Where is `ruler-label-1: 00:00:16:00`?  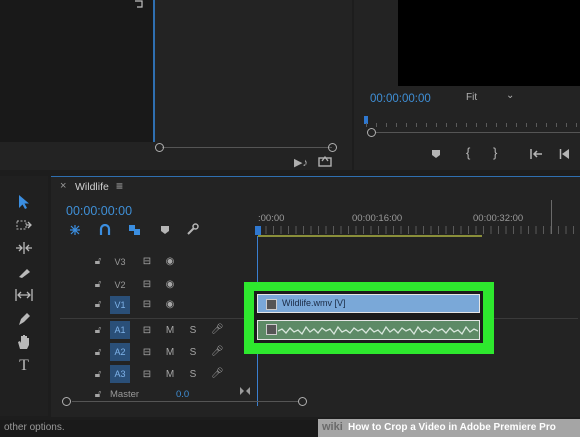 ruler-label-1: 00:00:16:00 is located at coordinates (377, 218).